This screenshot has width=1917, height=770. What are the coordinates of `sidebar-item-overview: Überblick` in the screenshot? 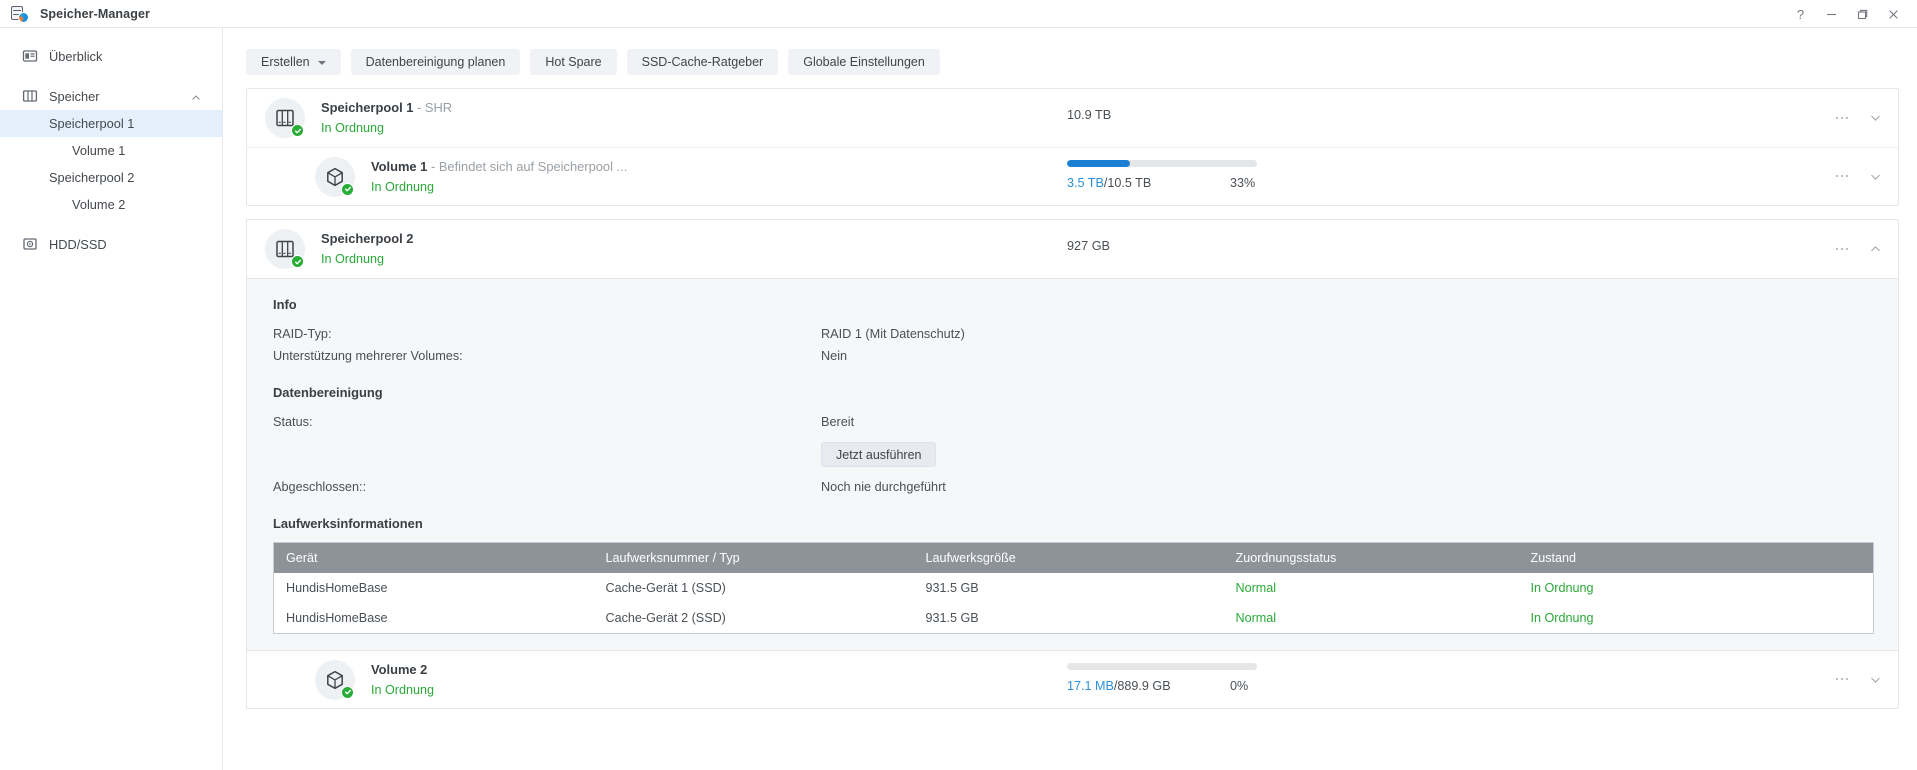 It's located at (111, 56).